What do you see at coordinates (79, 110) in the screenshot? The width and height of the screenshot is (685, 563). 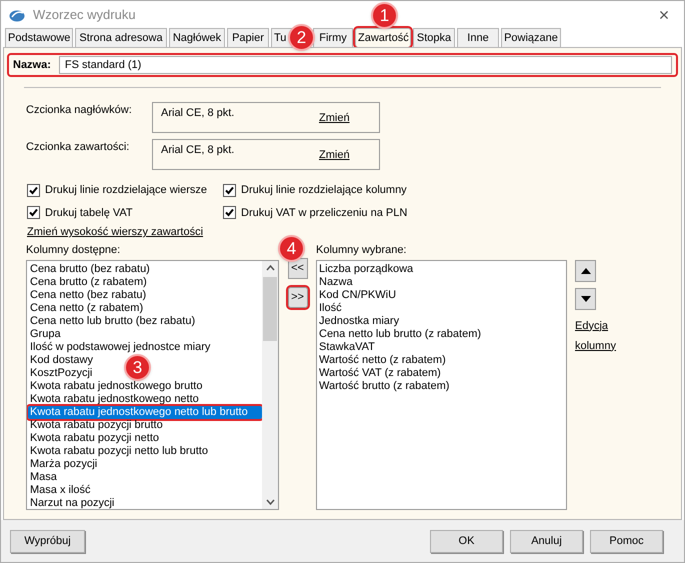 I see `font-label: Czcionka nagłówków:` at bounding box center [79, 110].